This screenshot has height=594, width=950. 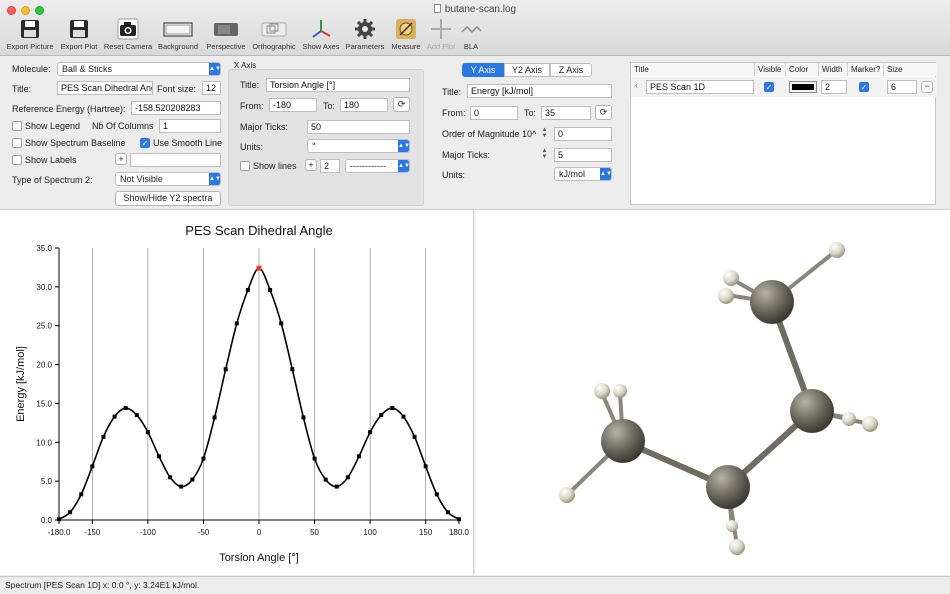 I want to click on spectrum-size-input: 6, so click(x=902, y=87).